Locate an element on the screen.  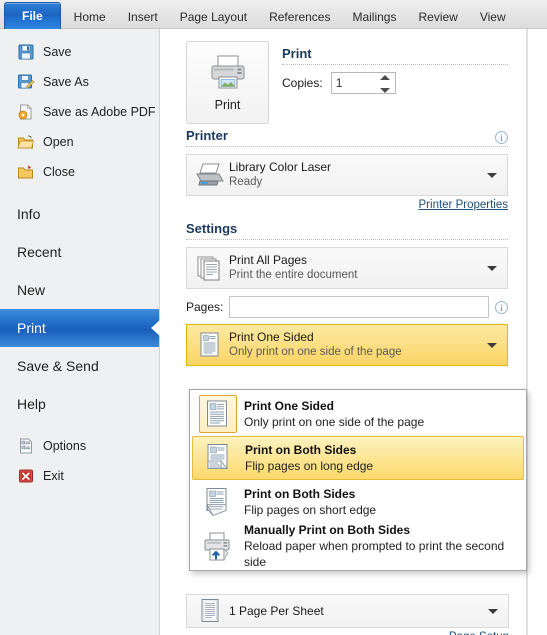
sidebar-item-label: Close is located at coordinates (59, 172).